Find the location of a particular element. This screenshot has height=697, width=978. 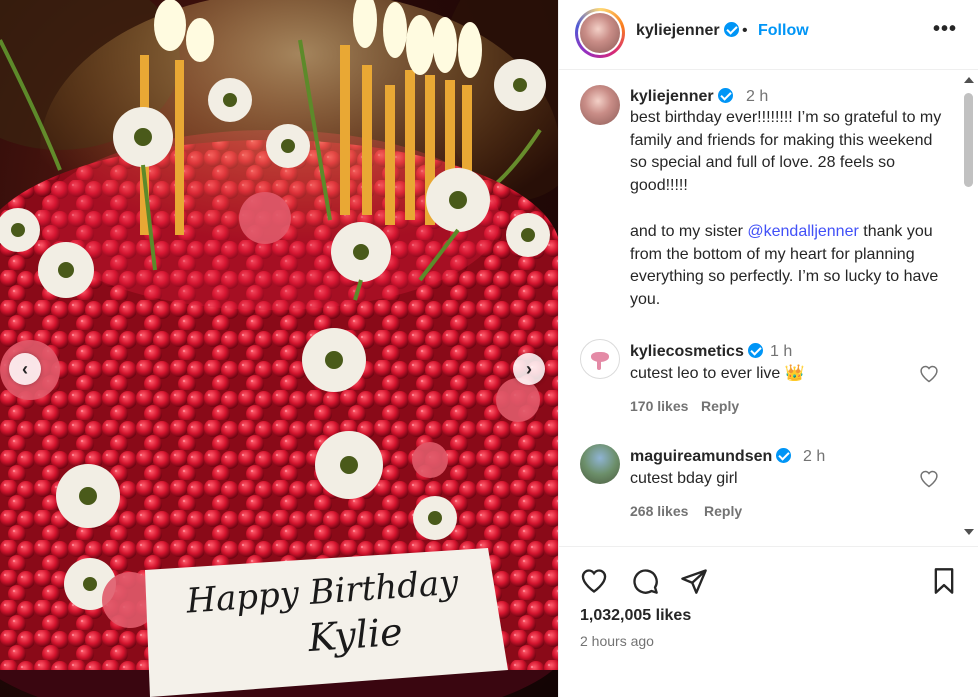

follow-button: Follow is located at coordinates (783, 31).